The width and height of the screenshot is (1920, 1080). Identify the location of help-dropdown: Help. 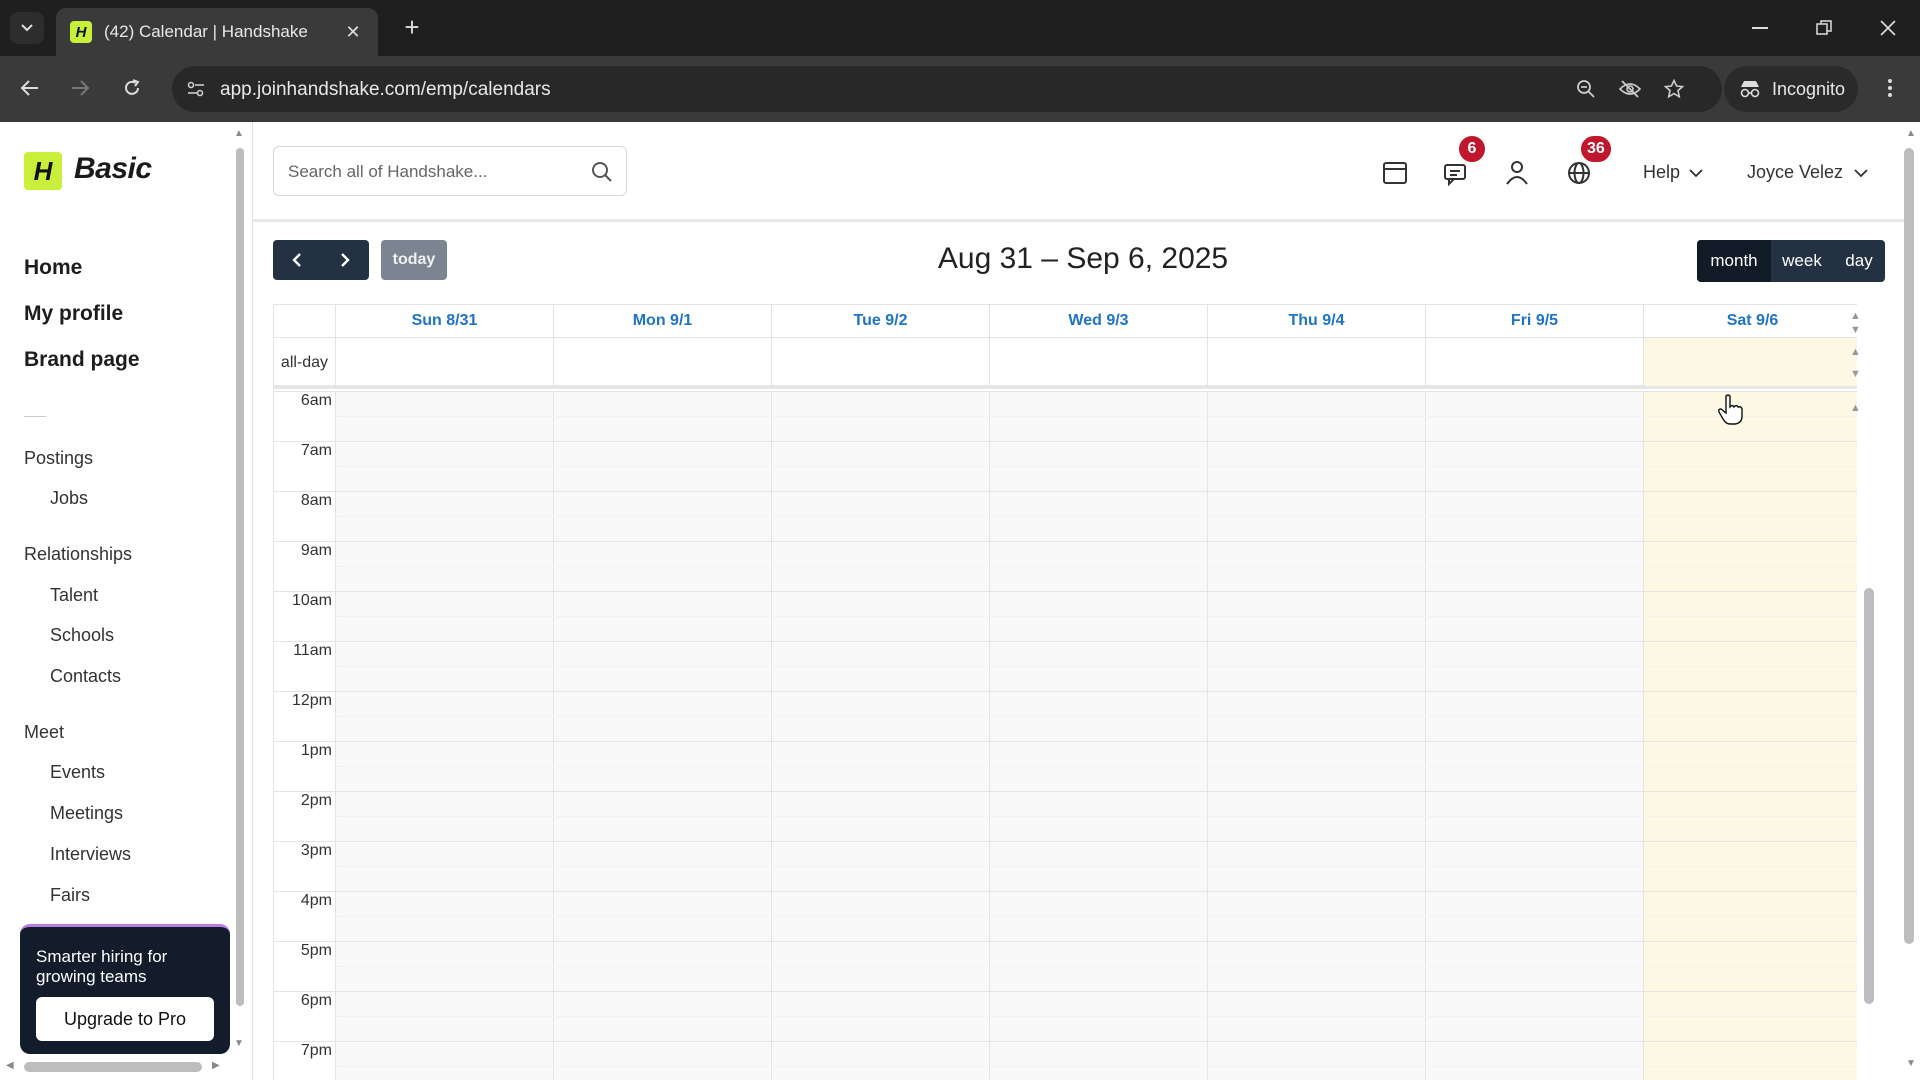
(1673, 172).